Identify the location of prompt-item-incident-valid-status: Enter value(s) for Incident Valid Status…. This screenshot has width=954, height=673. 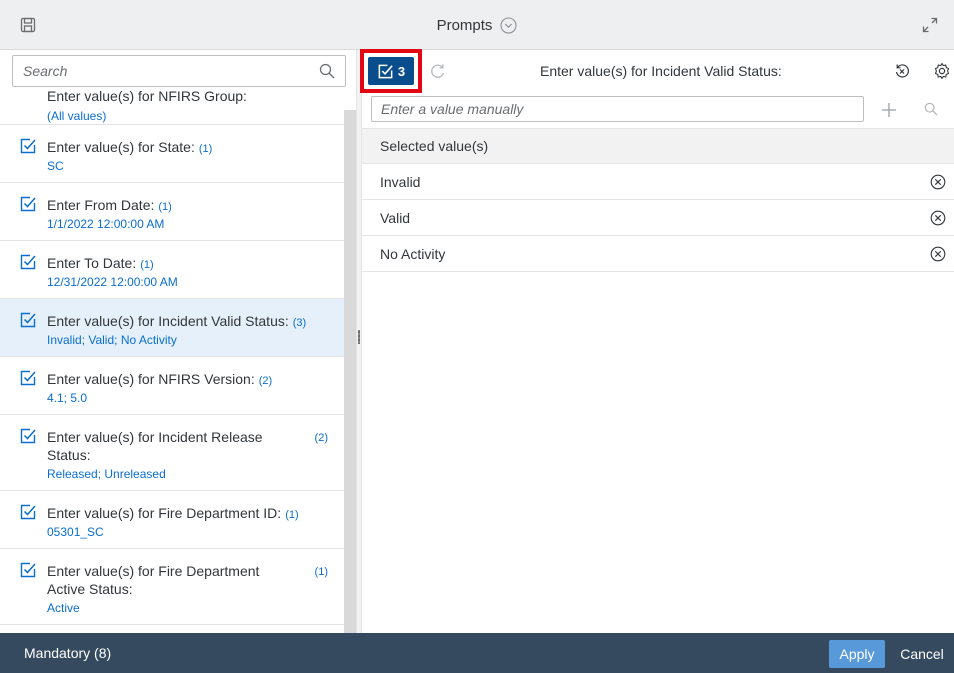
(172, 328).